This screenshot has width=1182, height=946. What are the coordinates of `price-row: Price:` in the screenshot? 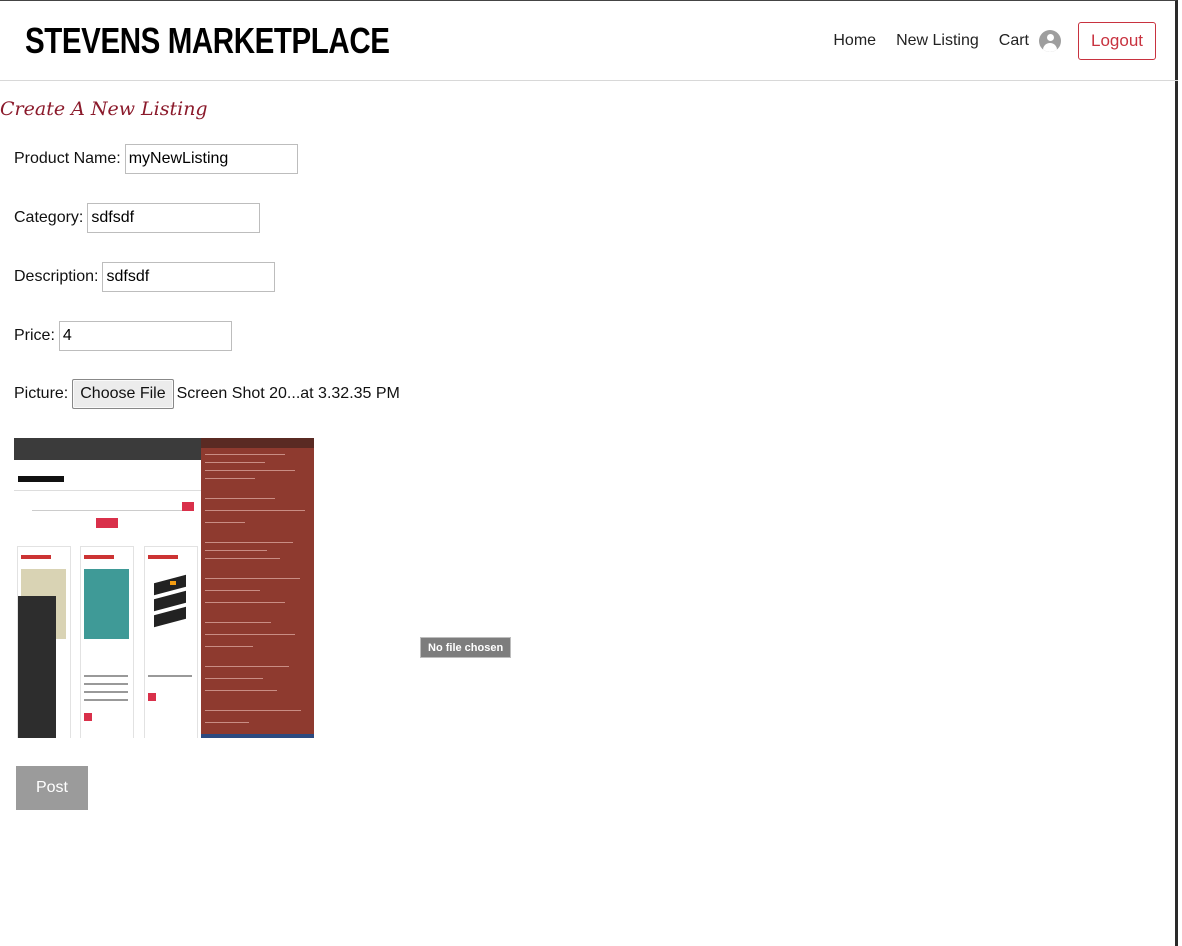 It's located at (123, 336).